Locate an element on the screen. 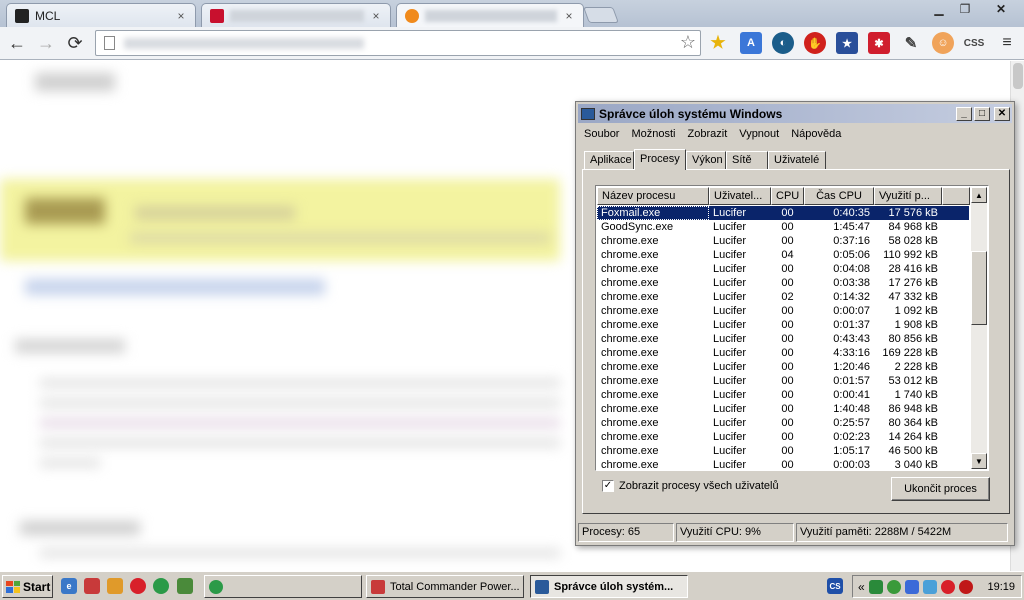  table-row: chrome.exe Lucifer 00 0:01:37 1 908 kB is located at coordinates (783, 325).